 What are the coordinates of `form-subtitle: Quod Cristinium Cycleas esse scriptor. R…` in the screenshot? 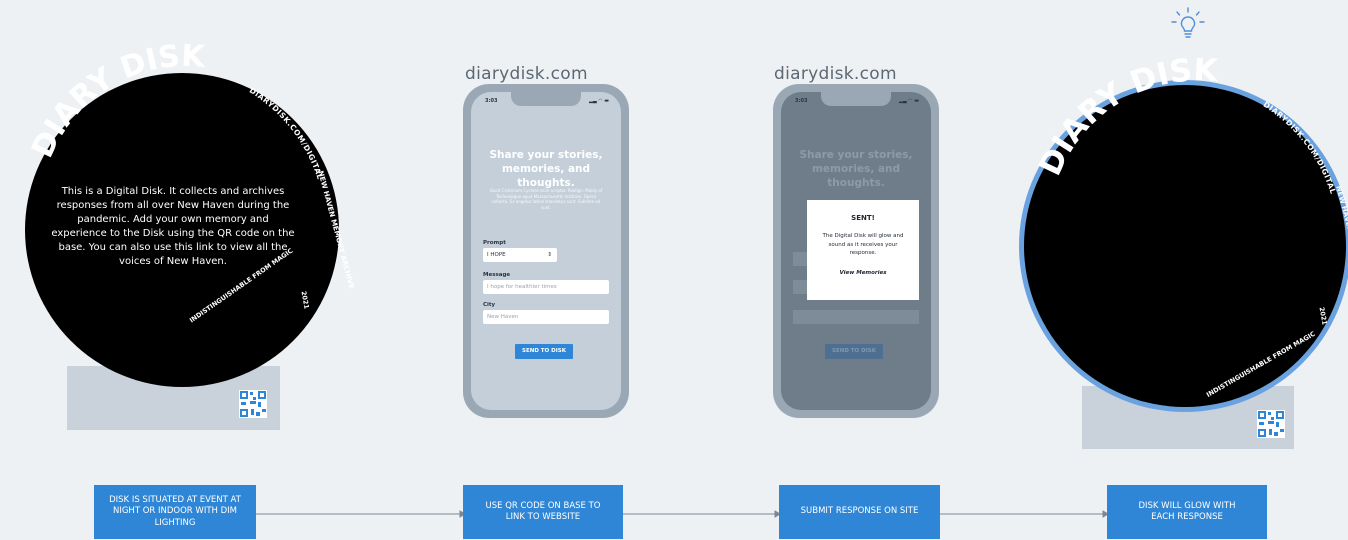 It's located at (546, 199).